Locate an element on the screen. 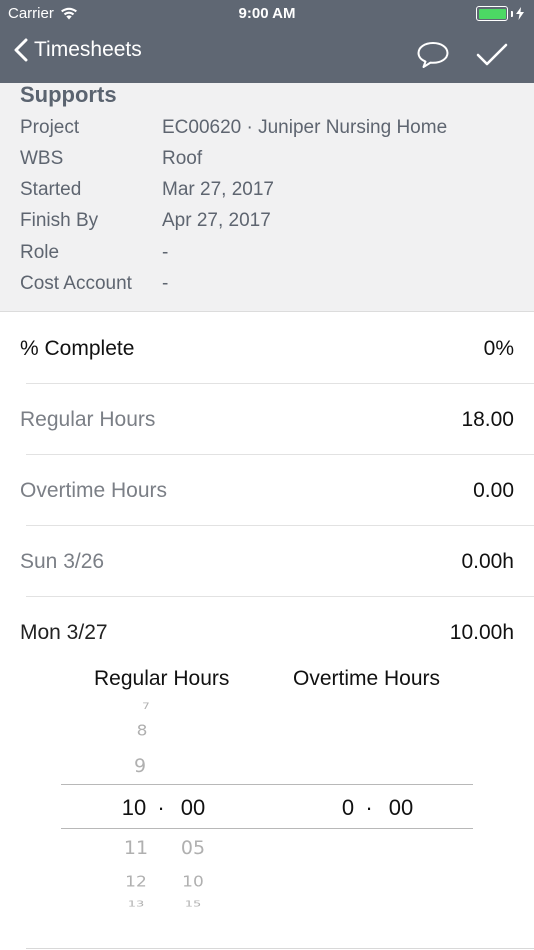  day-row-sun: Sun 3/26 0.00h is located at coordinates (267, 561).